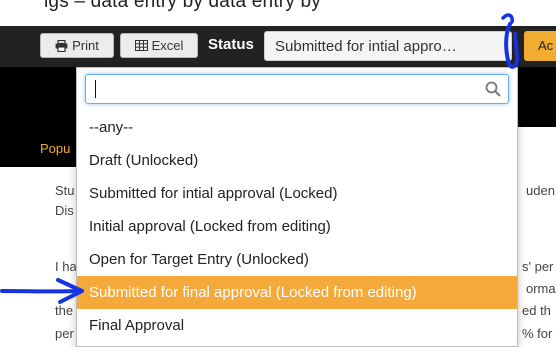 Image resolution: width=556 pixels, height=347 pixels. What do you see at coordinates (64, 210) in the screenshot?
I see `body-text-fragment: Dis` at bounding box center [64, 210].